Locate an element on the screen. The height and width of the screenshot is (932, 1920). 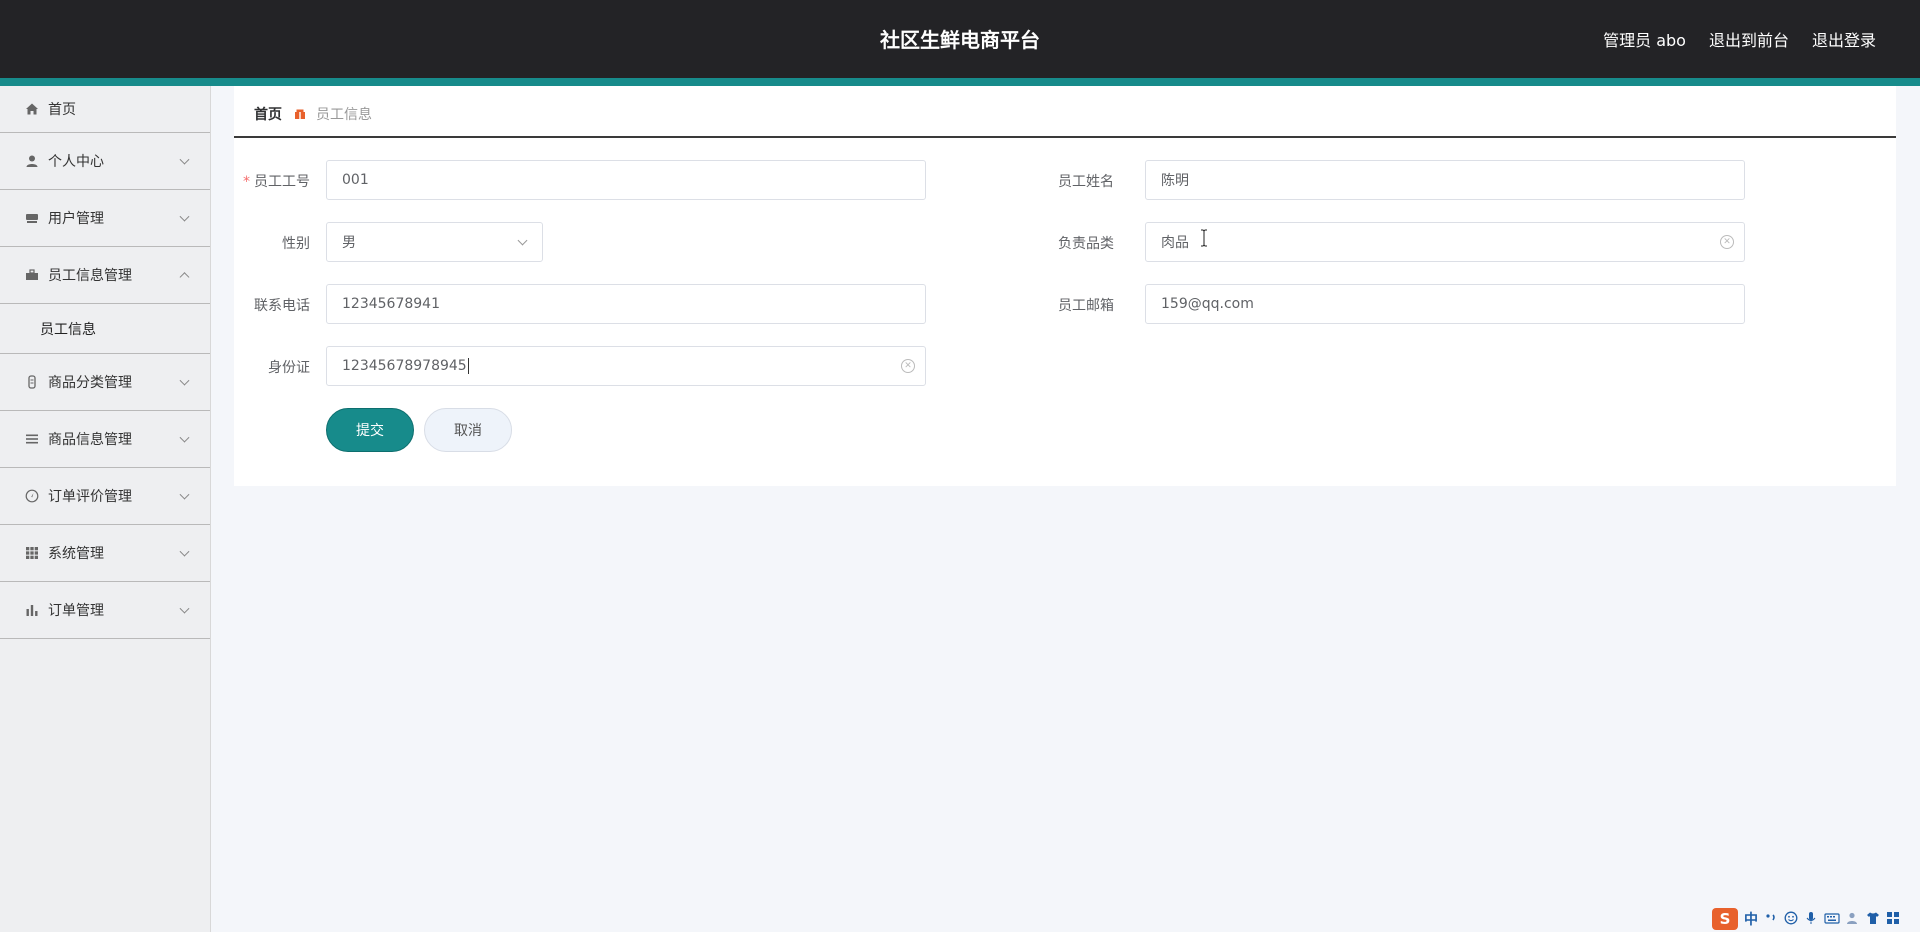
employee-no-input: 001 is located at coordinates (626, 180).